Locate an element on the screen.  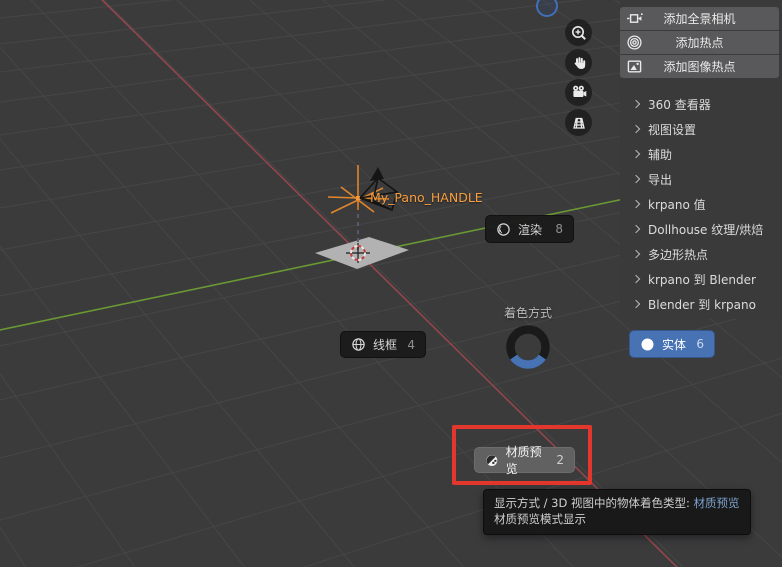
tooltip-line1-value: 材质预览 is located at coordinates (716, 503).